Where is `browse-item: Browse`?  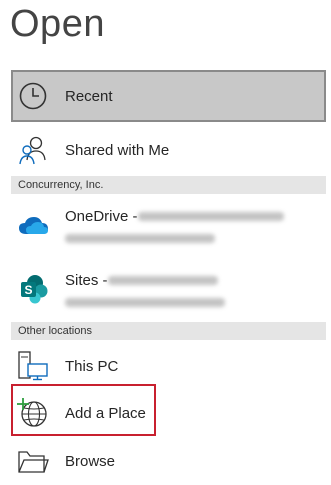
browse-item: Browse is located at coordinates (168, 461).